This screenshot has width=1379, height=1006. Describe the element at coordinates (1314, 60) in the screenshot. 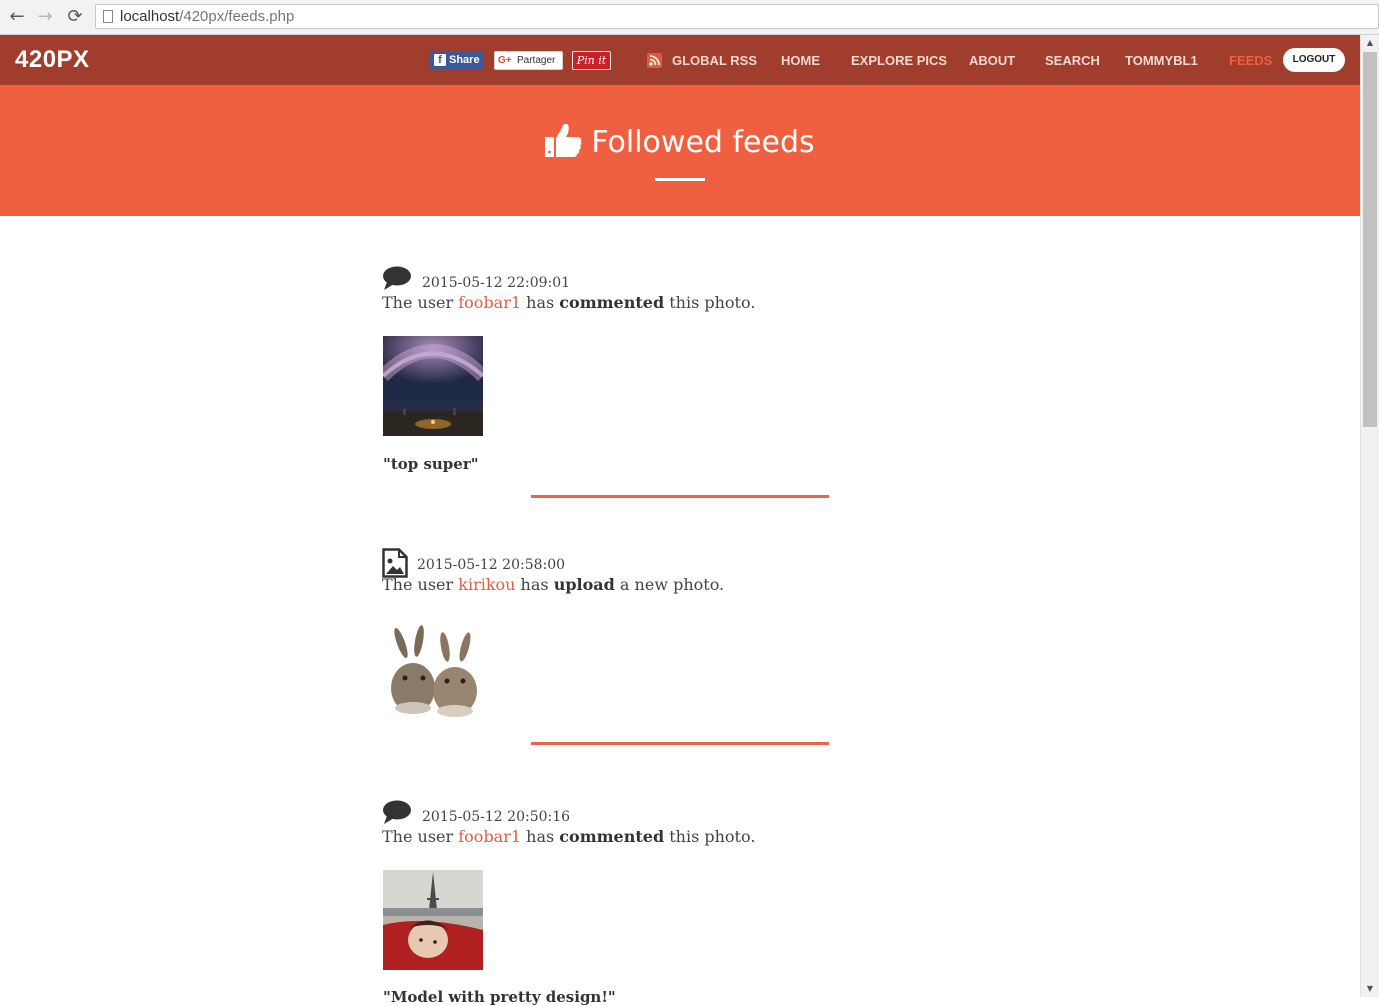

I see `logout-button: LOGOUT` at that location.